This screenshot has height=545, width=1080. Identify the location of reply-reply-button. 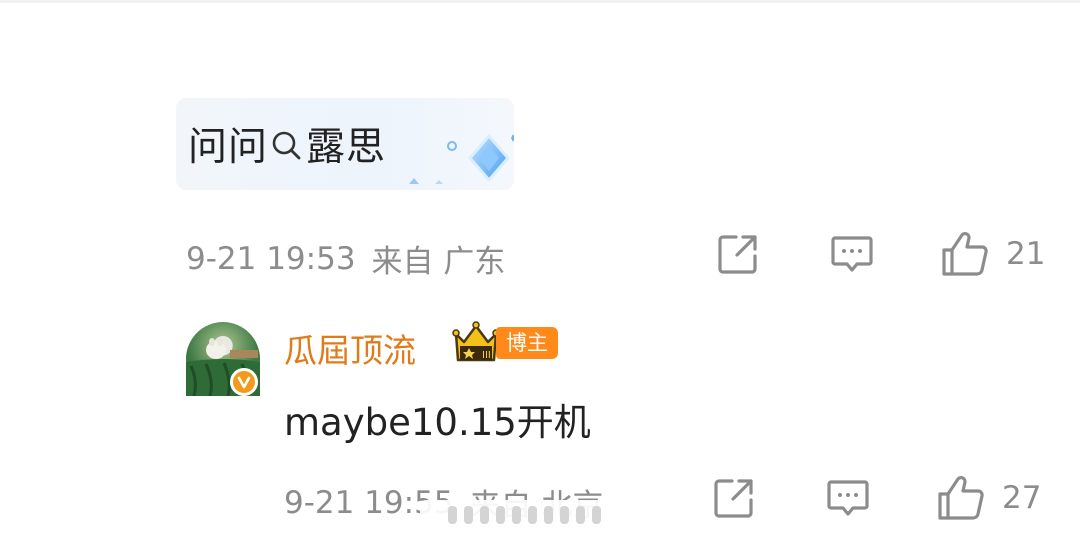
(848, 499).